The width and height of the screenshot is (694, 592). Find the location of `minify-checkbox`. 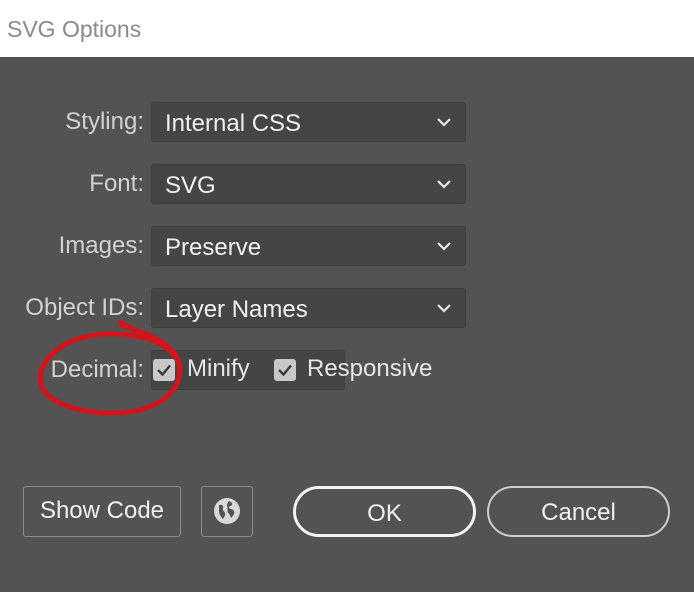

minify-checkbox is located at coordinates (164, 370).